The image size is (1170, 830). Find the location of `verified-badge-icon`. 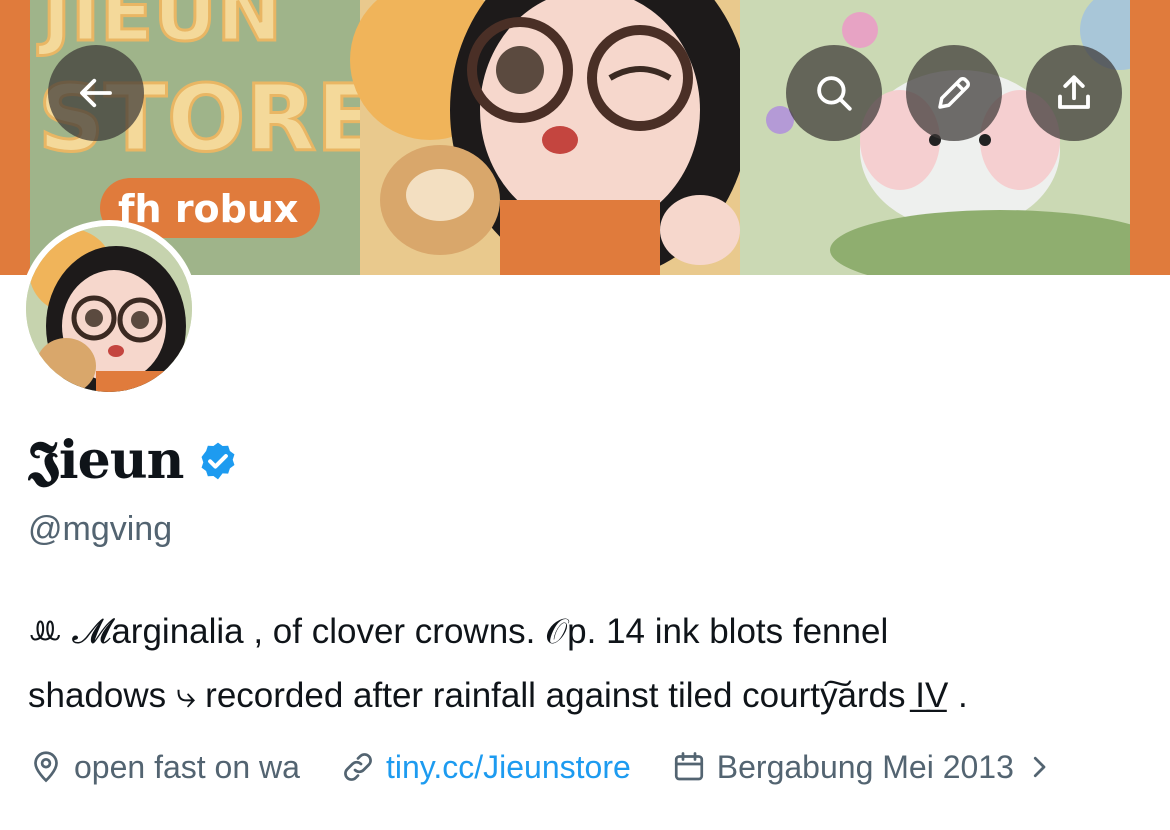

verified-badge-icon is located at coordinates (218, 461).